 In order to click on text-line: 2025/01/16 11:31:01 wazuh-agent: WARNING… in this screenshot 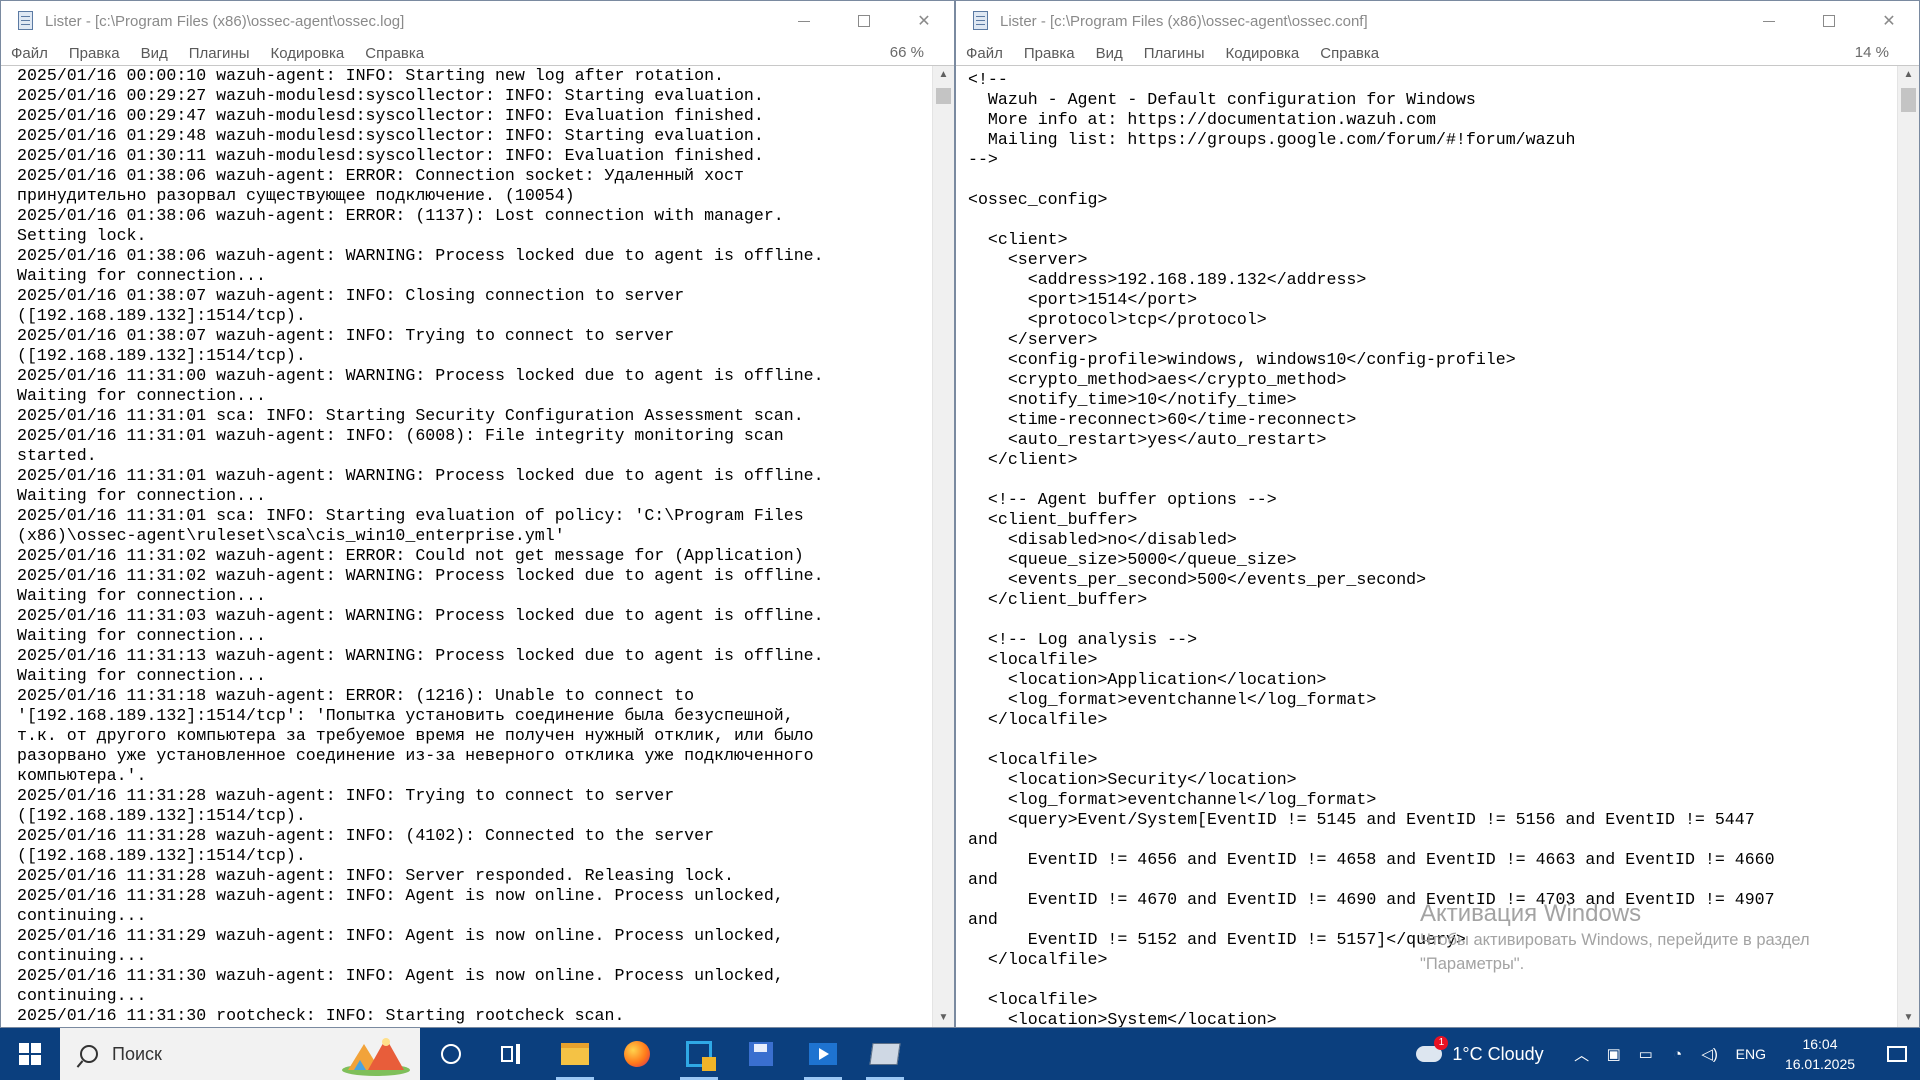, I will do `click(420, 475)`.